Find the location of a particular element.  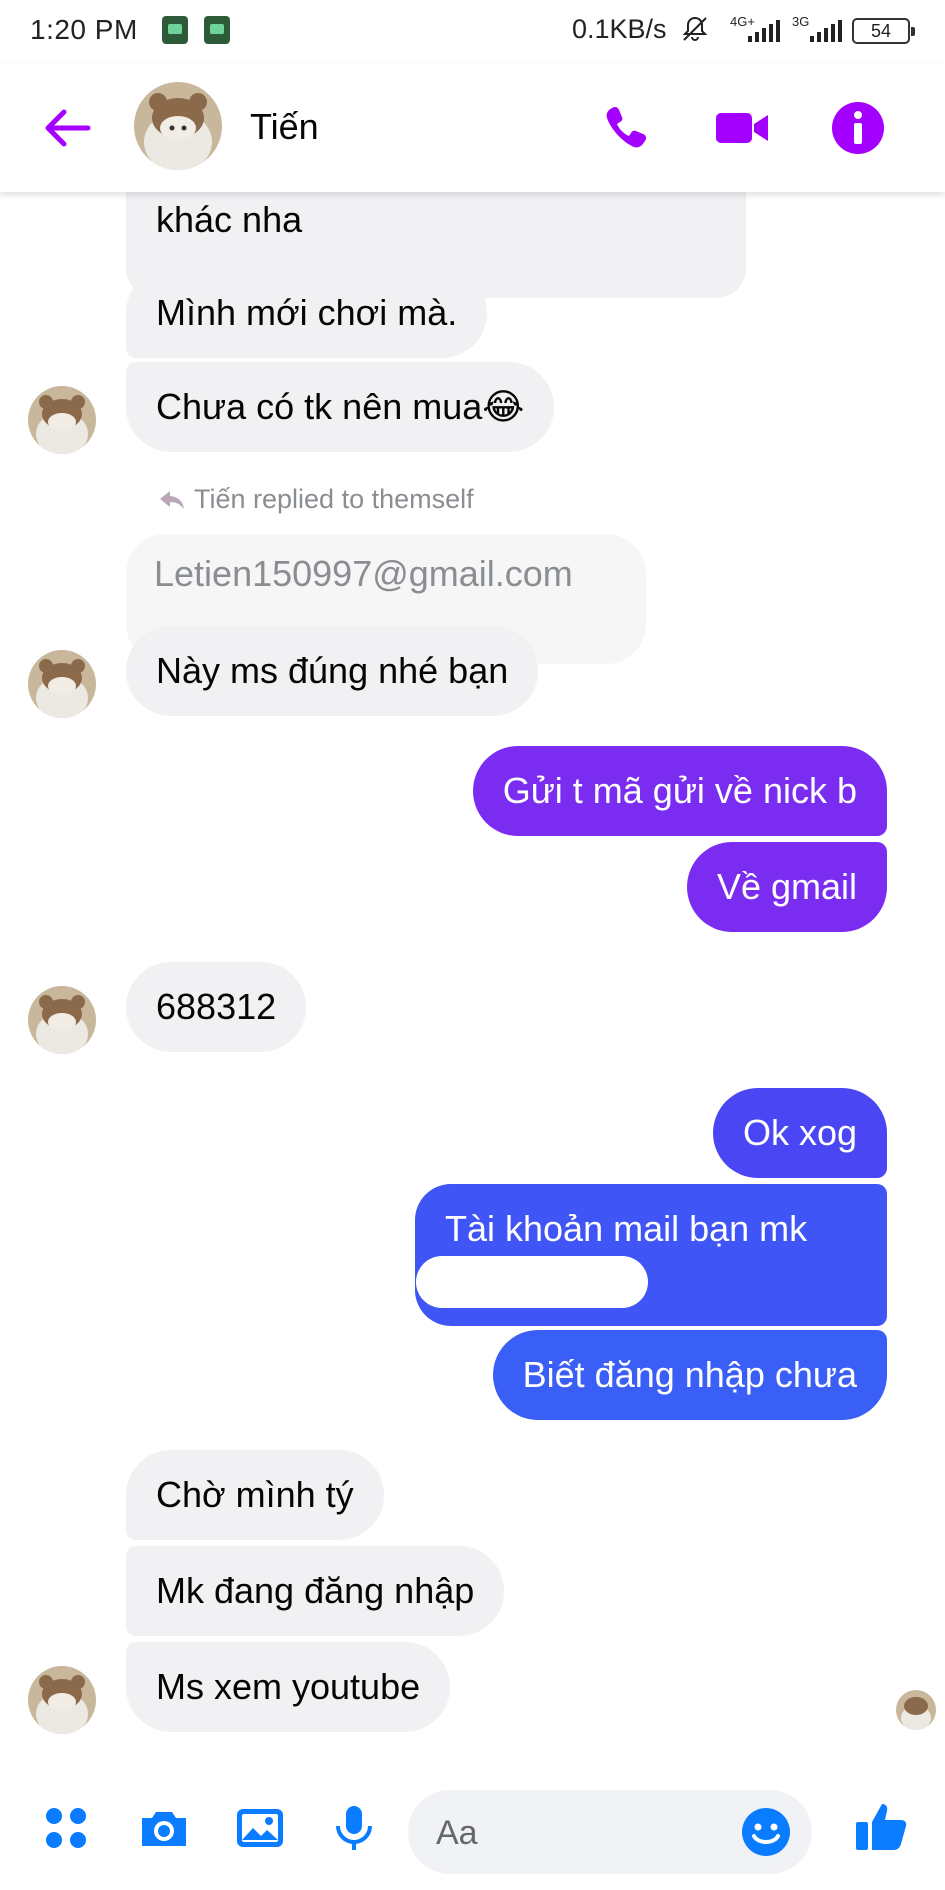

message-text: Mk đang đăng nhập is located at coordinates (315, 1590).